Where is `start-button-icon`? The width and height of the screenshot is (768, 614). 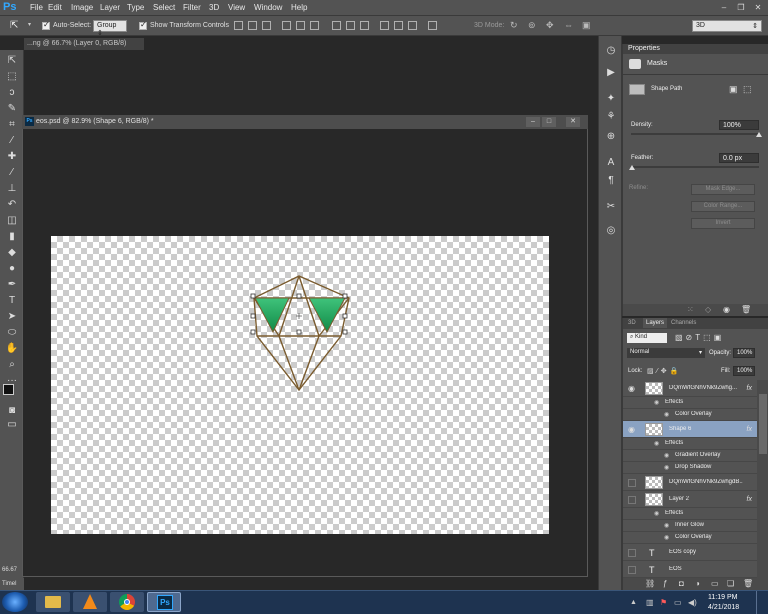 start-button-icon is located at coordinates (15, 602).